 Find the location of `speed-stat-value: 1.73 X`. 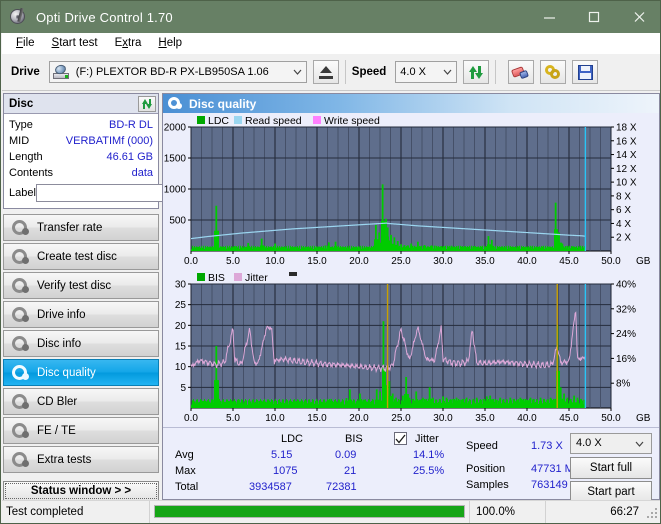

speed-stat-value: 1.73 X is located at coordinates (547, 446).